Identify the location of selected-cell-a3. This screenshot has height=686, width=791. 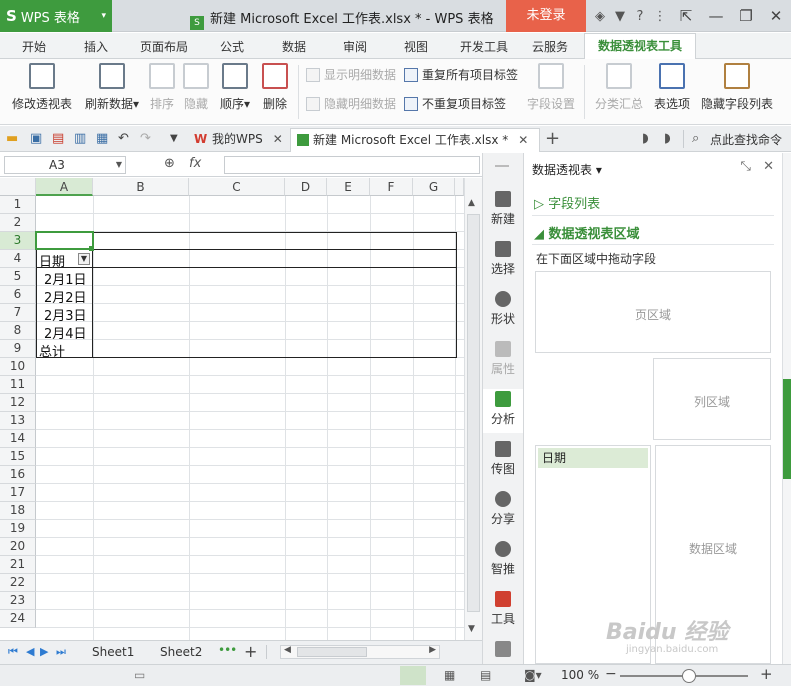
(64, 240).